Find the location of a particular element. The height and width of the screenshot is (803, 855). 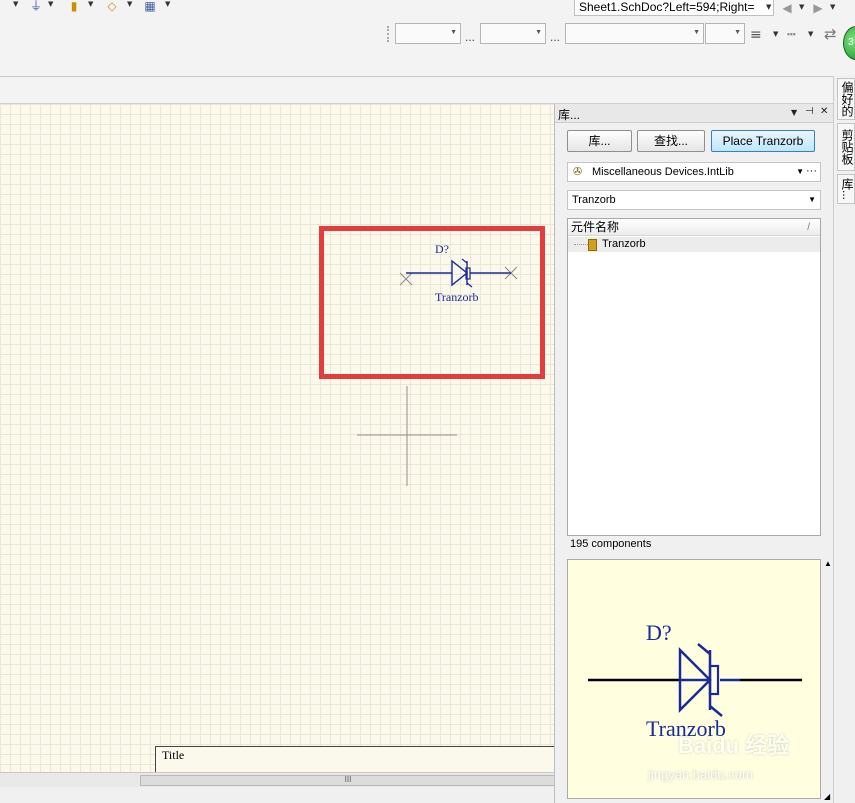

preview-drawing: D? Tranzorb is located at coordinates (695, 680).